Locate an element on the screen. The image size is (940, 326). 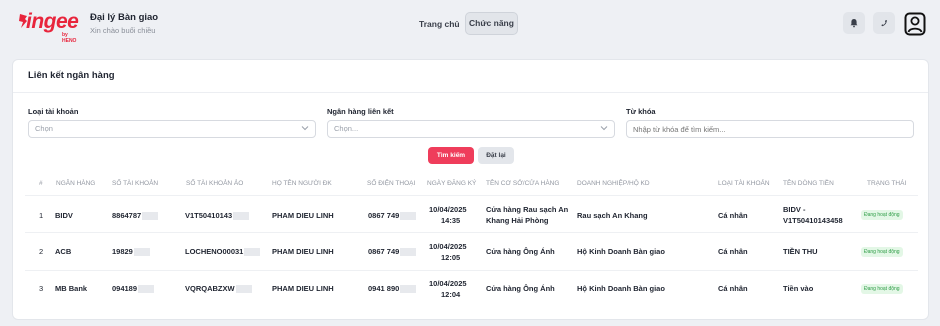
phone-icon is located at coordinates (884, 23).